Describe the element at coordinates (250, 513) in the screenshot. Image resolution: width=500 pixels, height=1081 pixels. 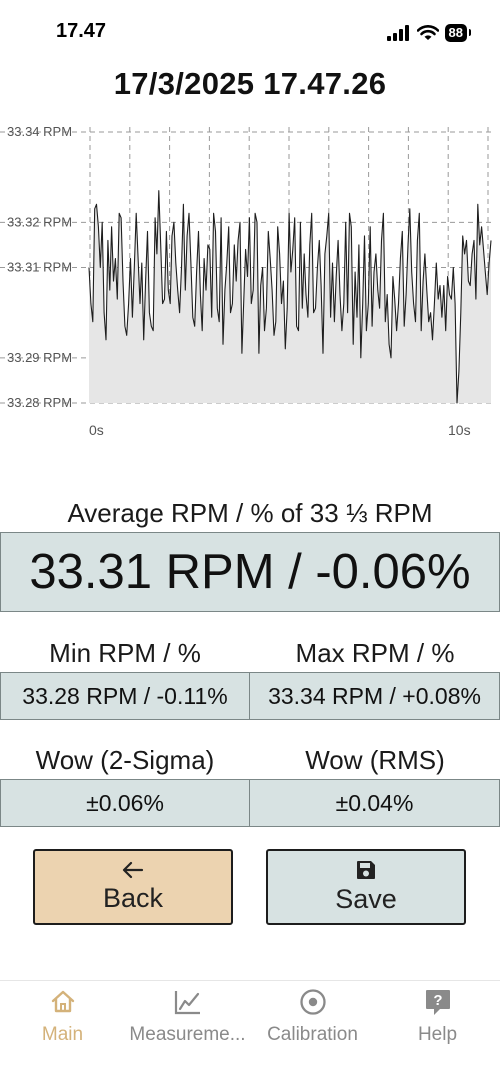
I see `average-label: Average RPM / % of 33 ⅓ RPM` at that location.